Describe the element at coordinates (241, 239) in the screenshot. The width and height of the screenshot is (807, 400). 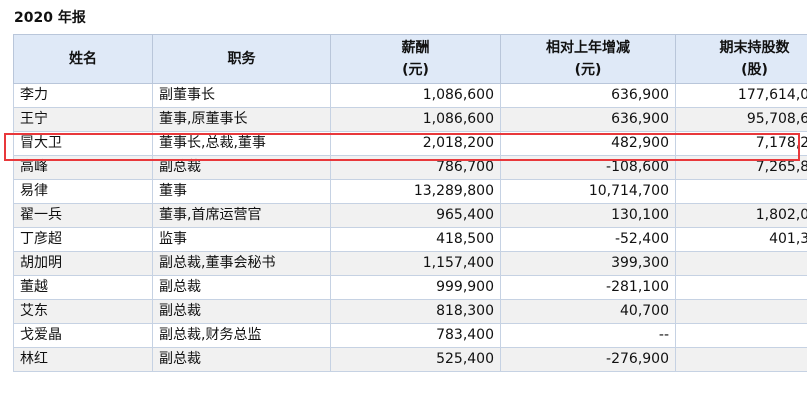
I see `cell-position: 监事` at that location.